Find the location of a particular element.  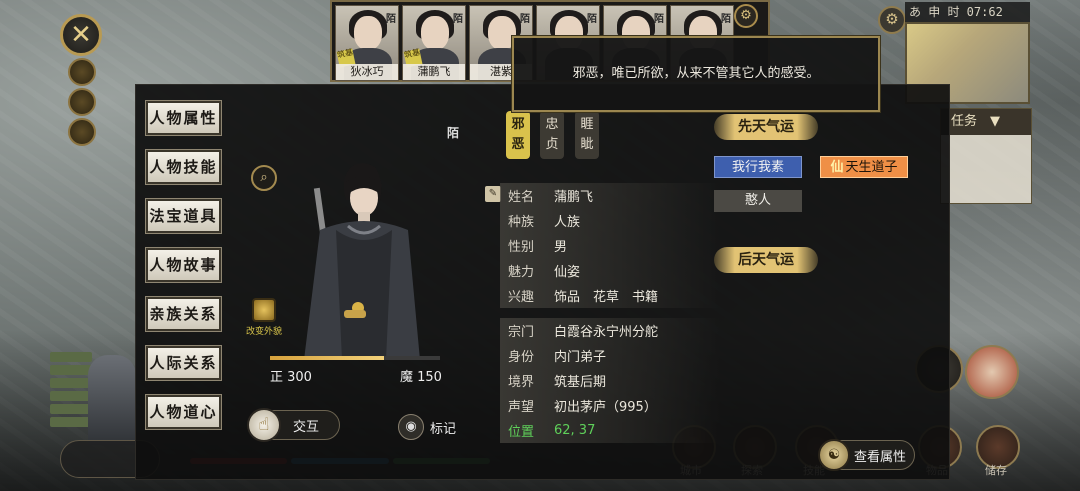

alignment-bar is located at coordinates (355, 358).